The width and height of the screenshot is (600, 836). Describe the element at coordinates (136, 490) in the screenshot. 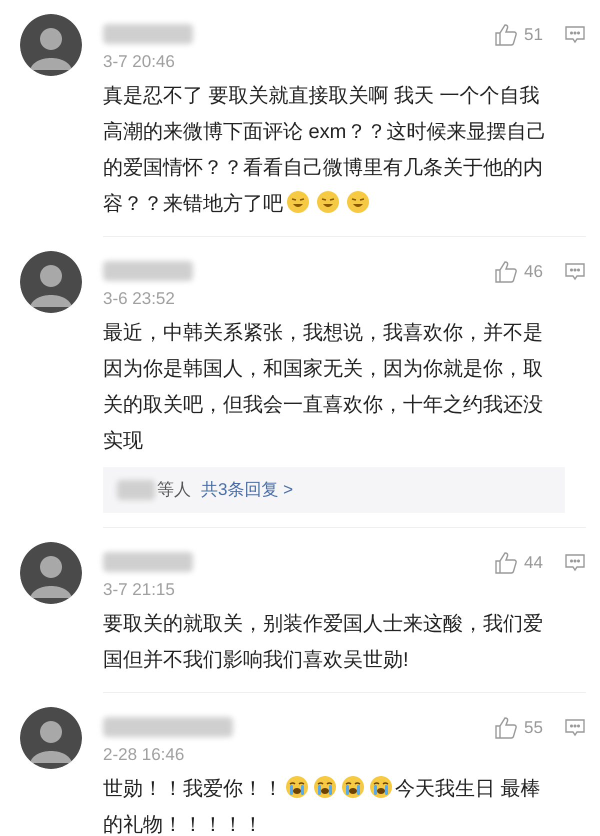

I see `blurred-name-drawing` at that location.